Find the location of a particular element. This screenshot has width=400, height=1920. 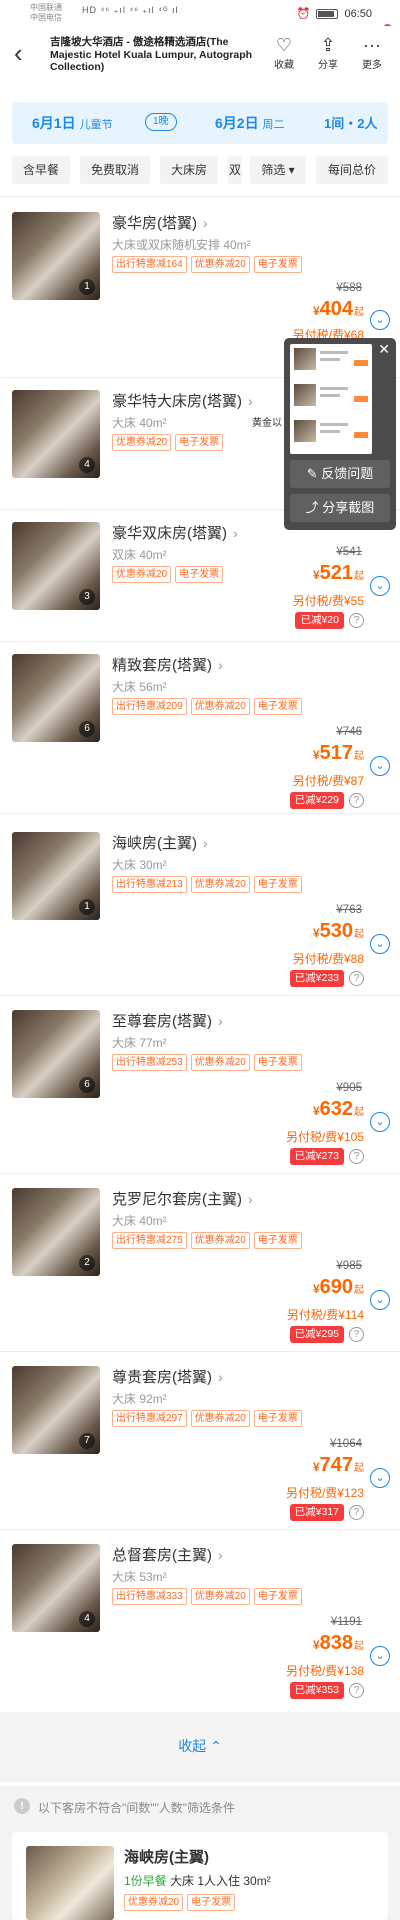

rooms-guests: 1间・2人 is located at coordinates (350, 122).